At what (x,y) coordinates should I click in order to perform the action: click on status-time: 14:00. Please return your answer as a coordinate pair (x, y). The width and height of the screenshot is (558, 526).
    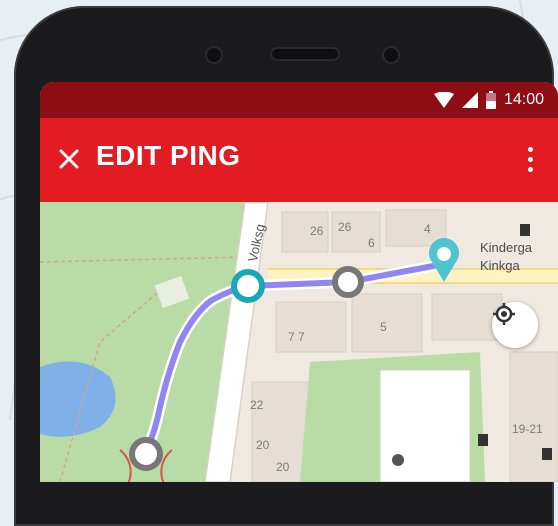
    Looking at the image, I should click on (523, 99).